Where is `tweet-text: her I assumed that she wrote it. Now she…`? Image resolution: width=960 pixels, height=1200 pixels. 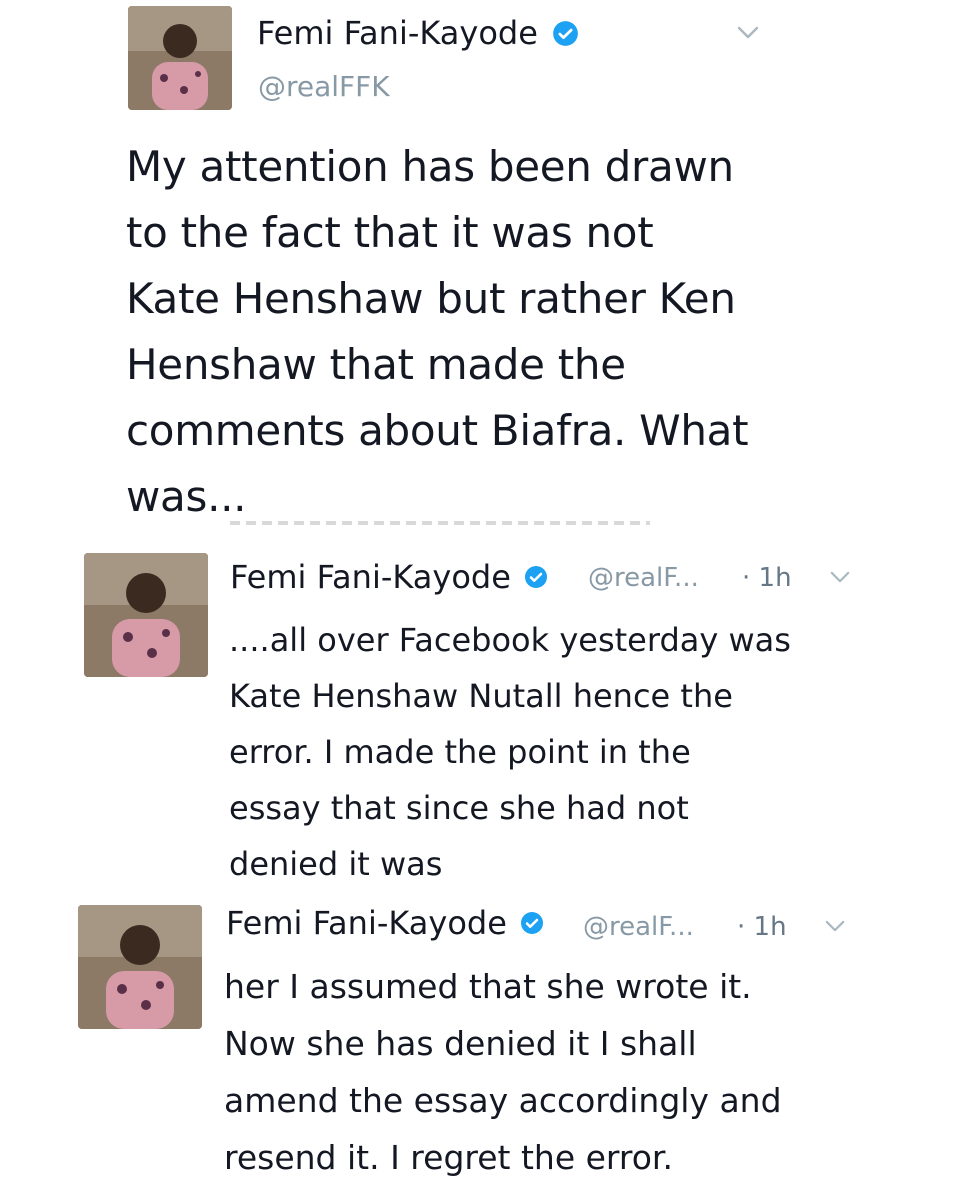 tweet-text: her I assumed that she wrote it. Now she… is located at coordinates (503, 1072).